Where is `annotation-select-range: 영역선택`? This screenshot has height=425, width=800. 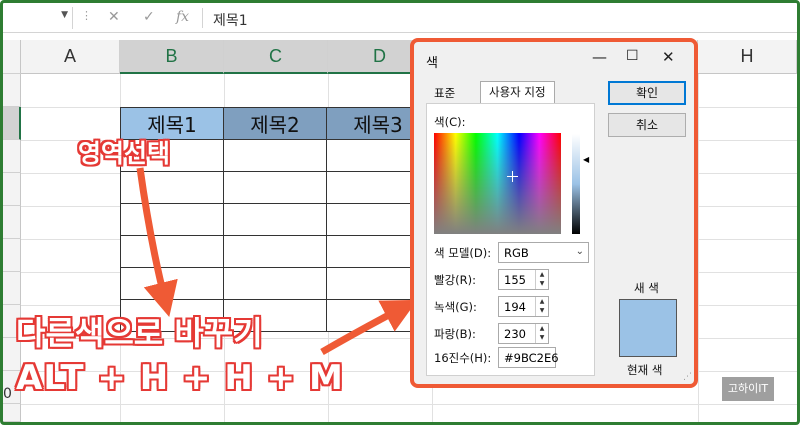 annotation-select-range: 영역선택 is located at coordinates (124, 153).